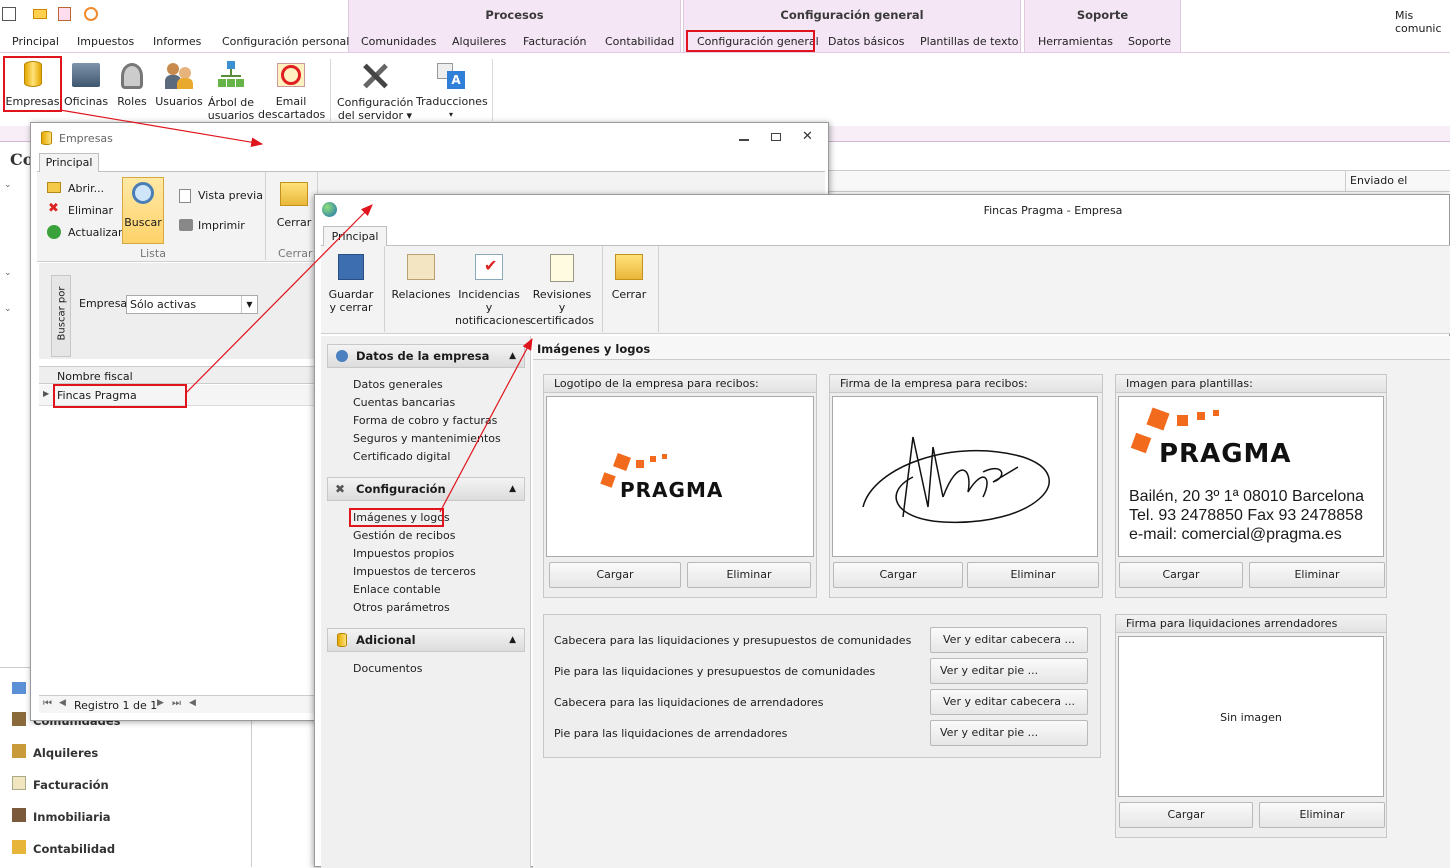  Describe the element at coordinates (375, 102) in the screenshot. I see `button-label: Configuración` at that location.